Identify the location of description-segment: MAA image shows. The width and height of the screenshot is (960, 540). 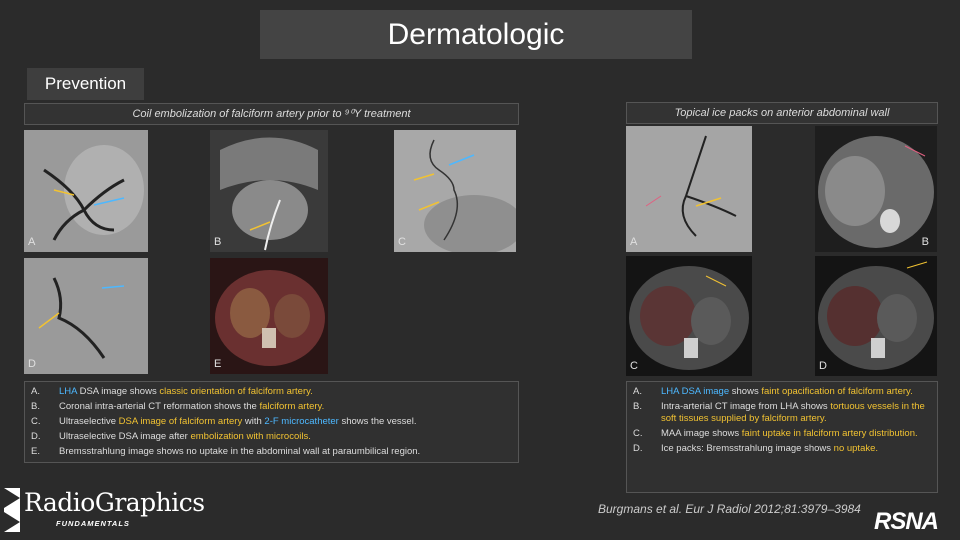
(701, 433).